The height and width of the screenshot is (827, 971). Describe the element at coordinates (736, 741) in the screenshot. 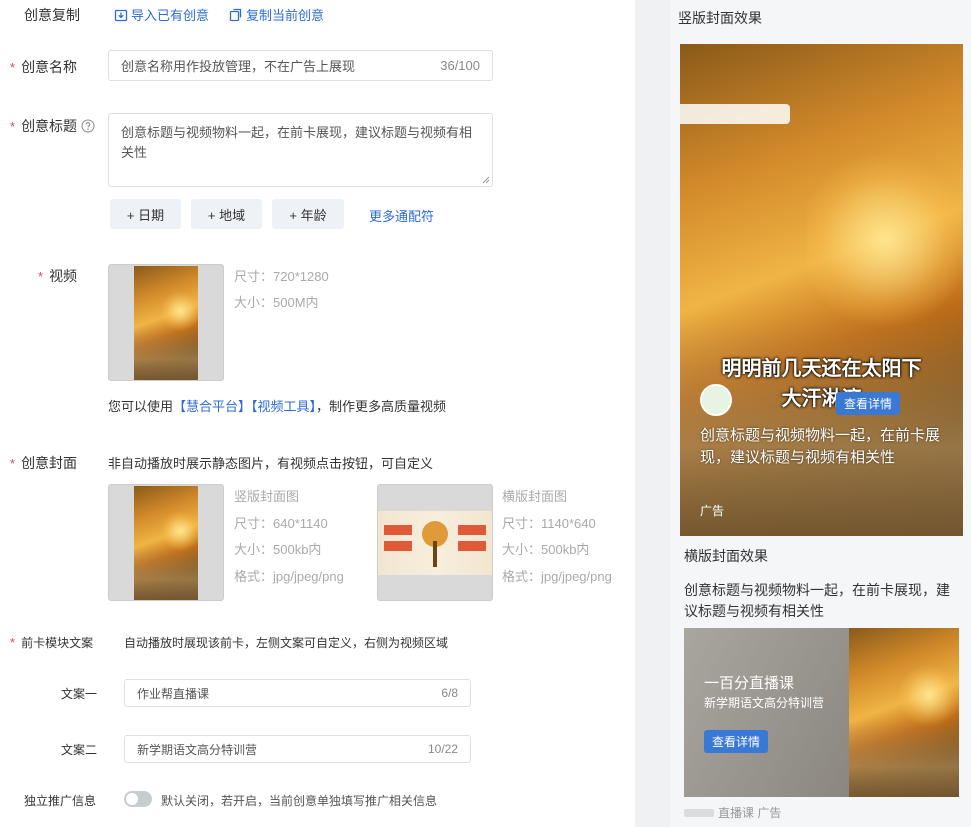

I see `card-cta-button: 查看详情` at that location.